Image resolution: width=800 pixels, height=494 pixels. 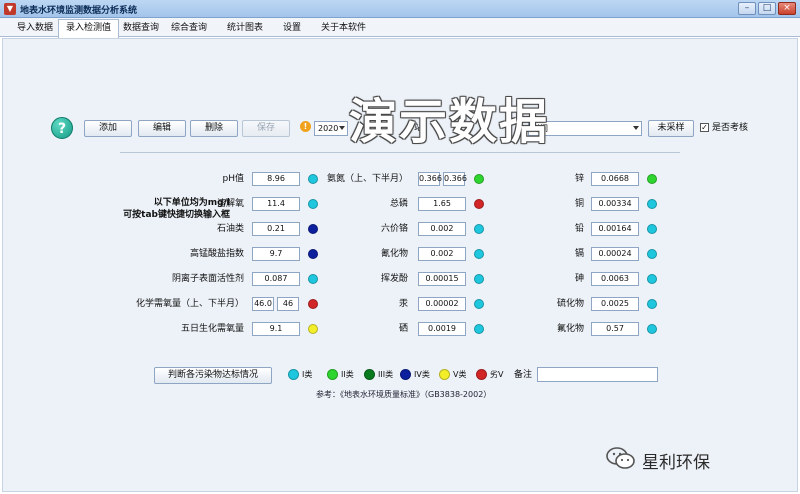 What do you see at coordinates (230, 204) in the screenshot?
I see `param-label: 溶解氧` at bounding box center [230, 204].